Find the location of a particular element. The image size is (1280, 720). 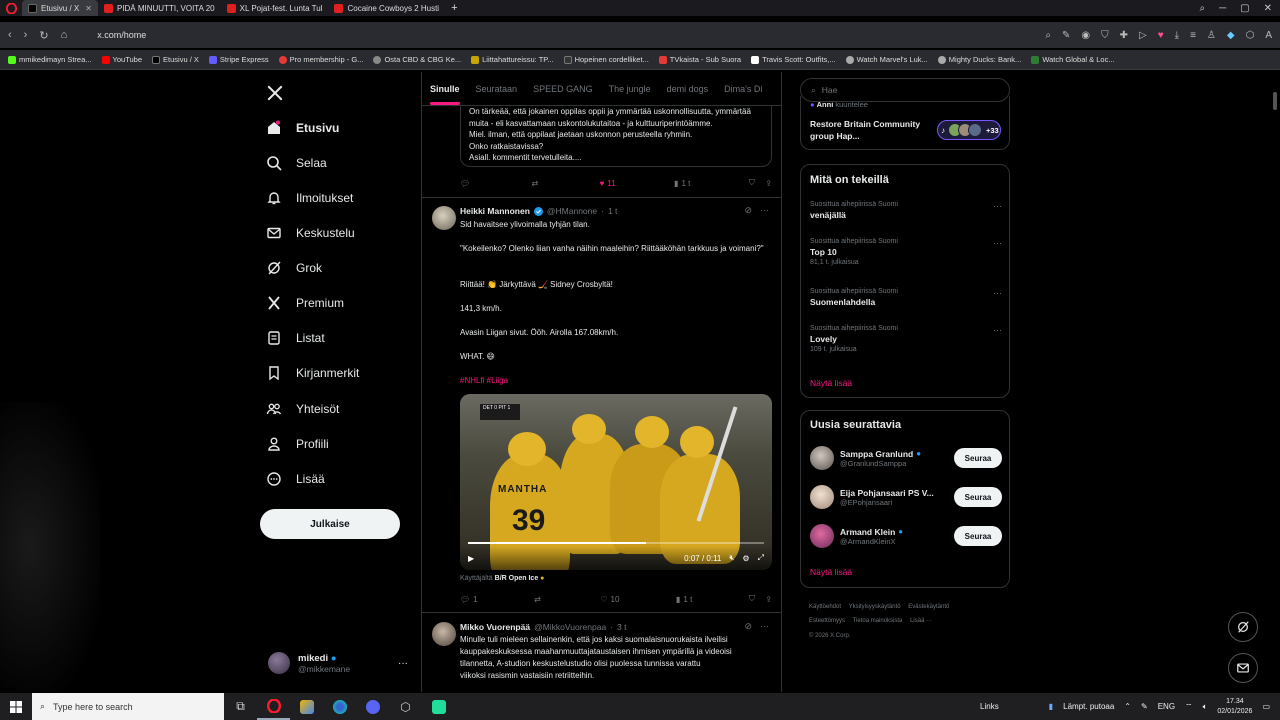

post-time: 1 t is located at coordinates (612, 211).